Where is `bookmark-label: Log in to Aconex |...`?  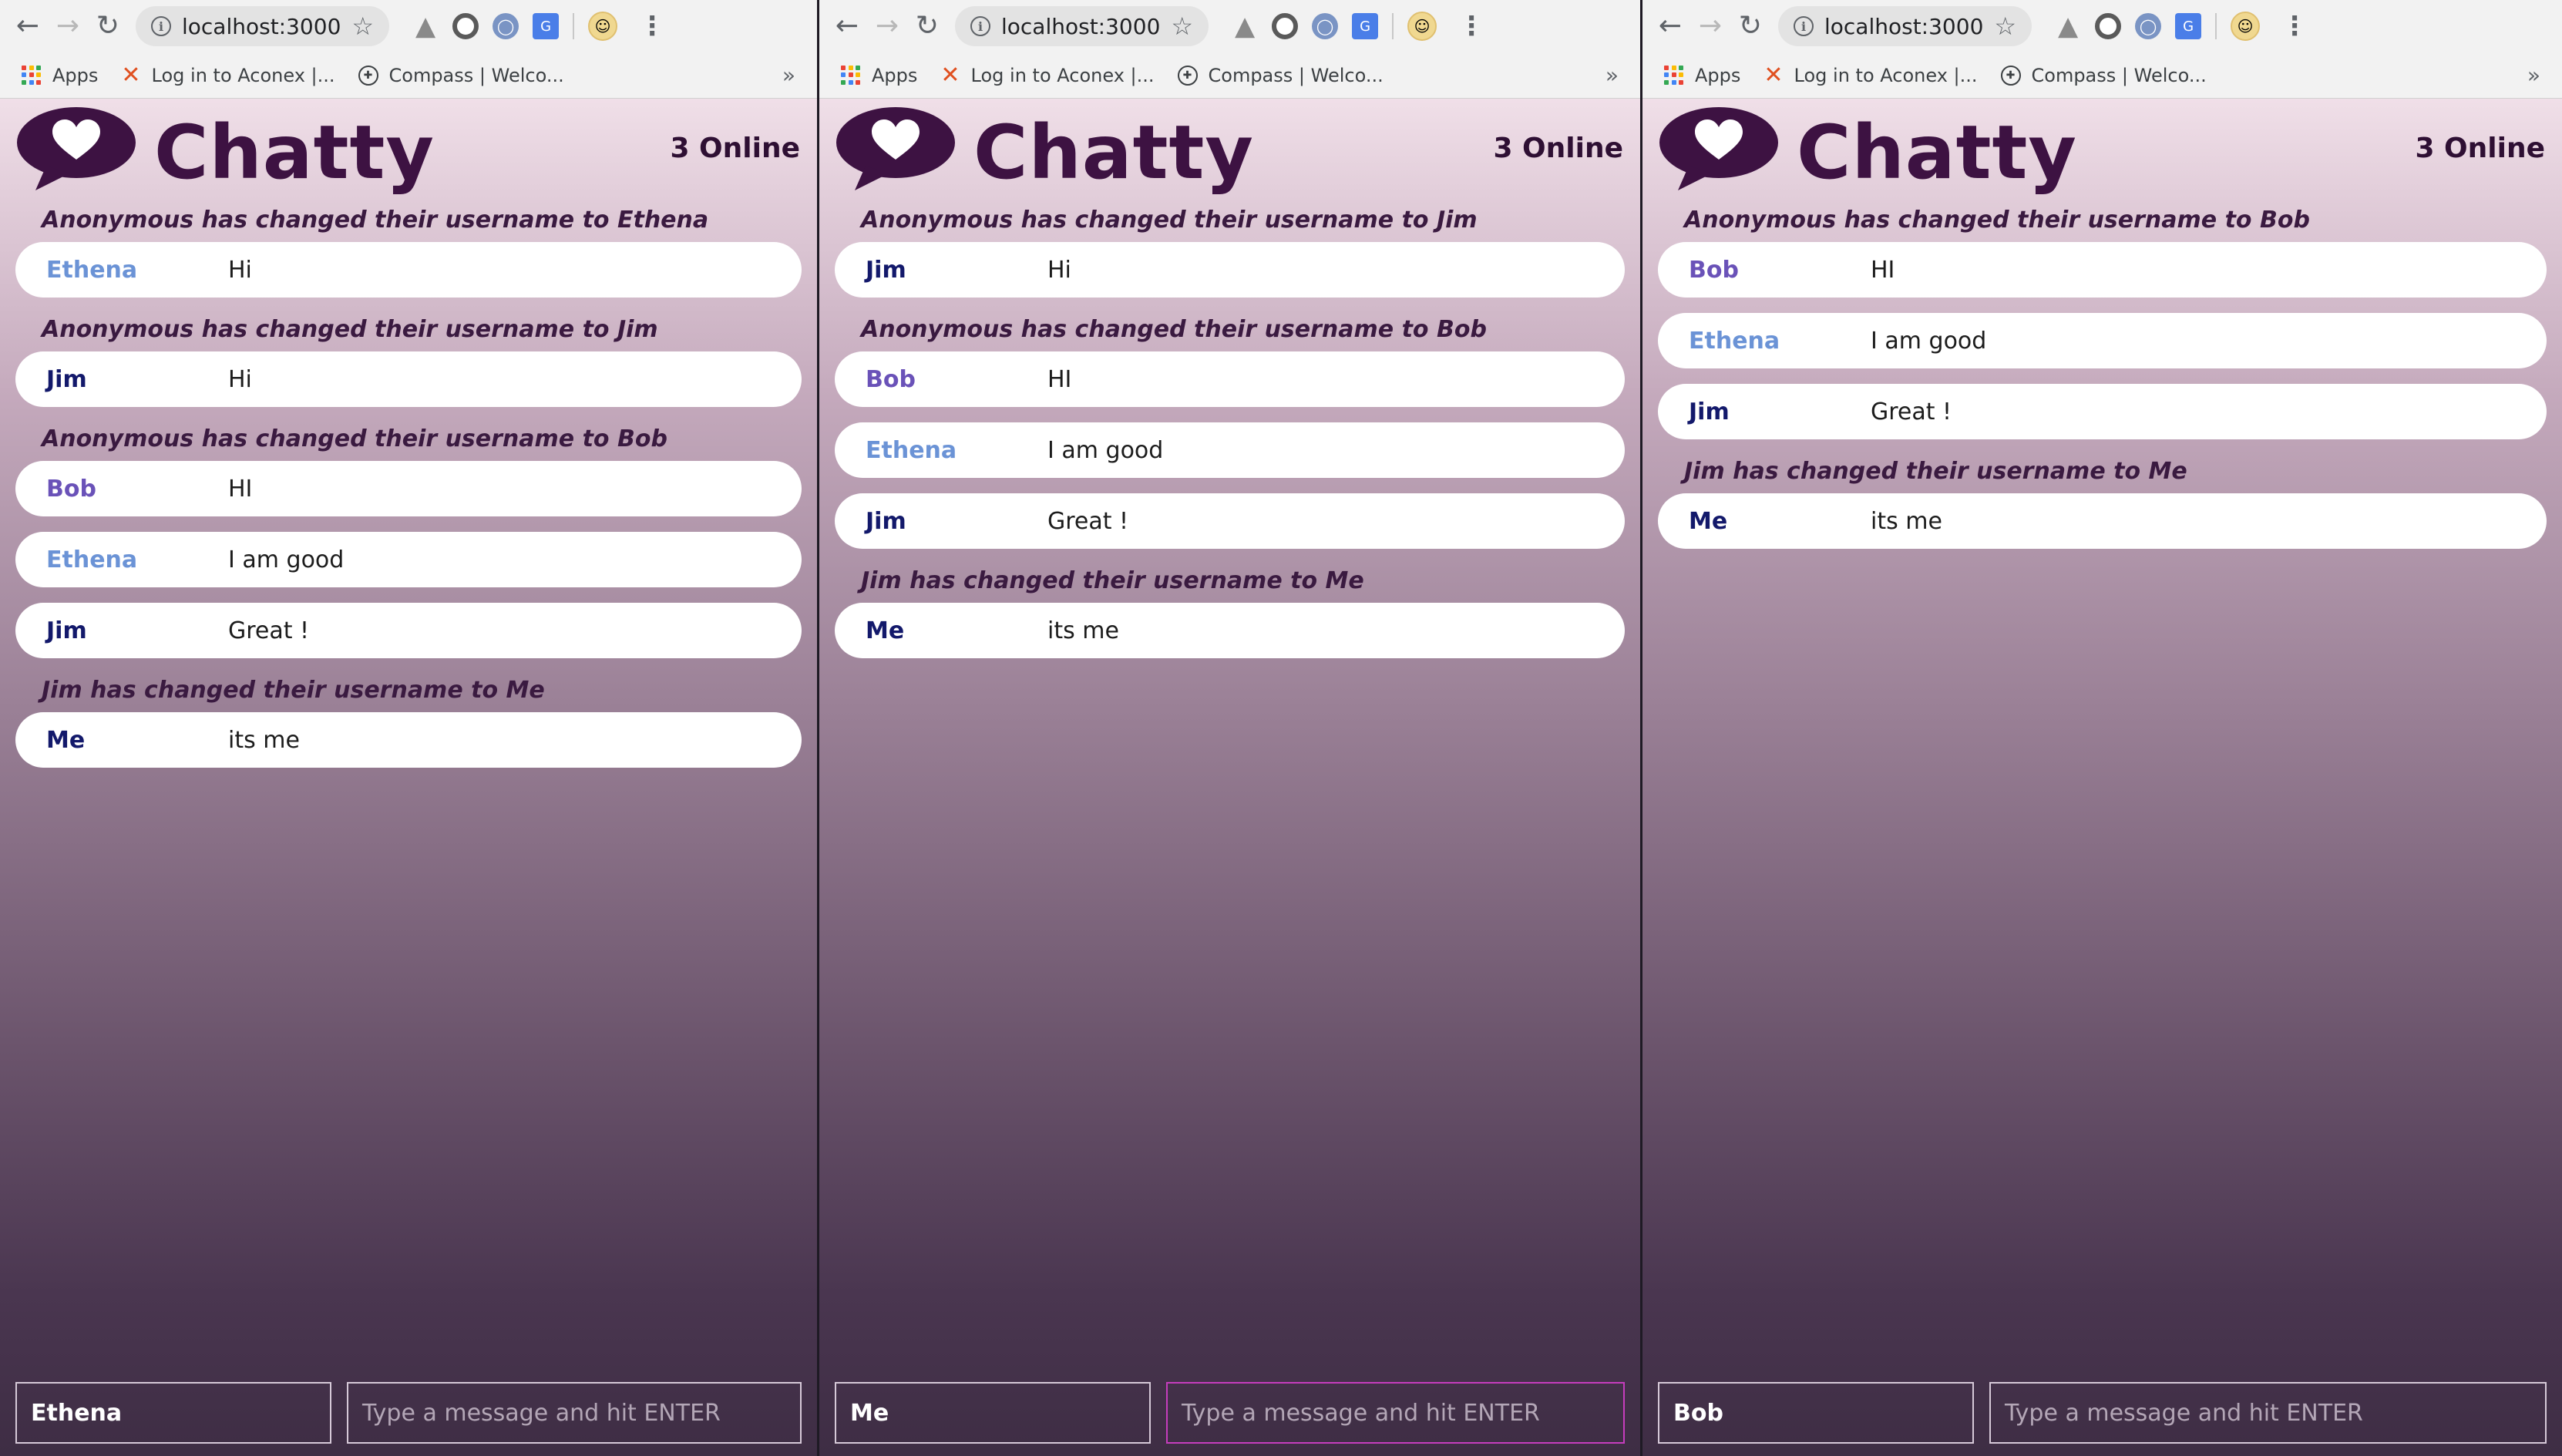 bookmark-label: Log in to Aconex |... is located at coordinates (243, 75).